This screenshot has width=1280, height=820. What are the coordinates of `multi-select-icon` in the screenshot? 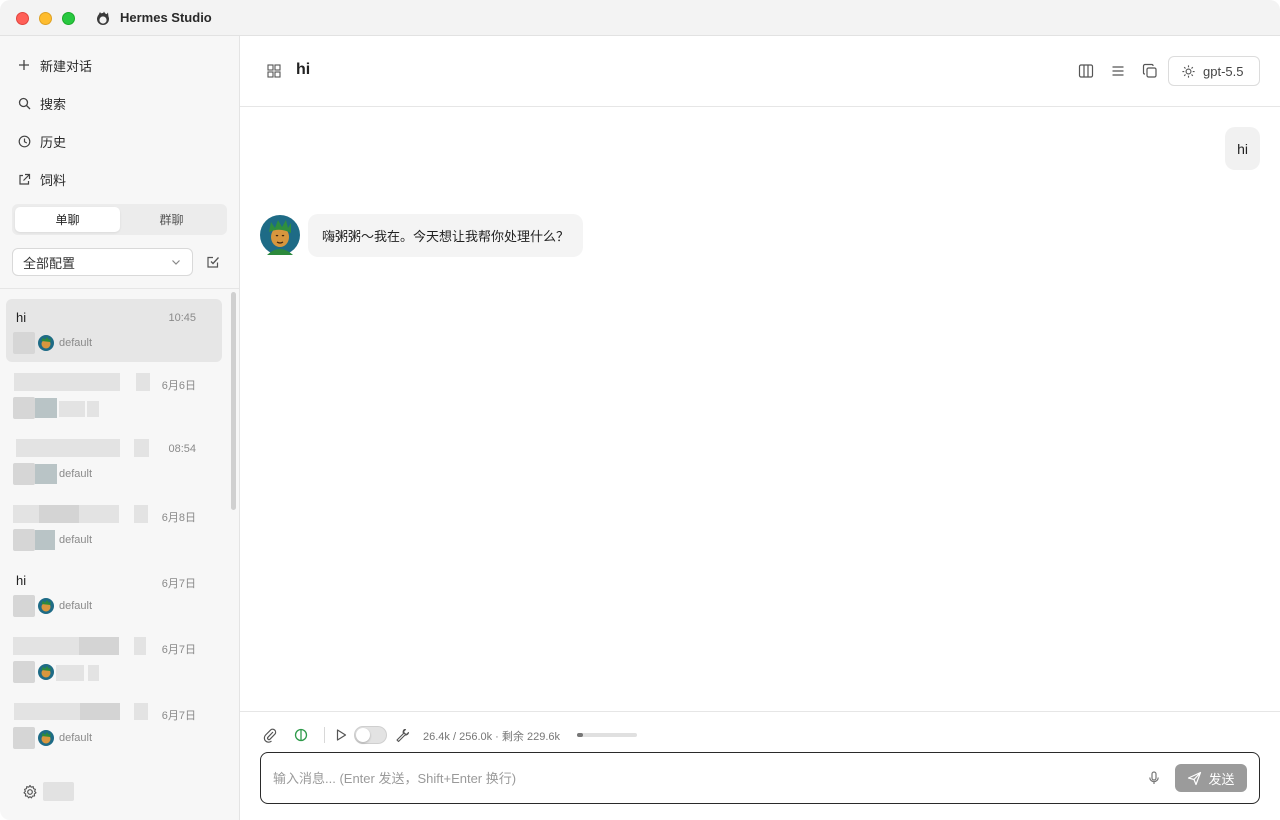 It's located at (213, 262).